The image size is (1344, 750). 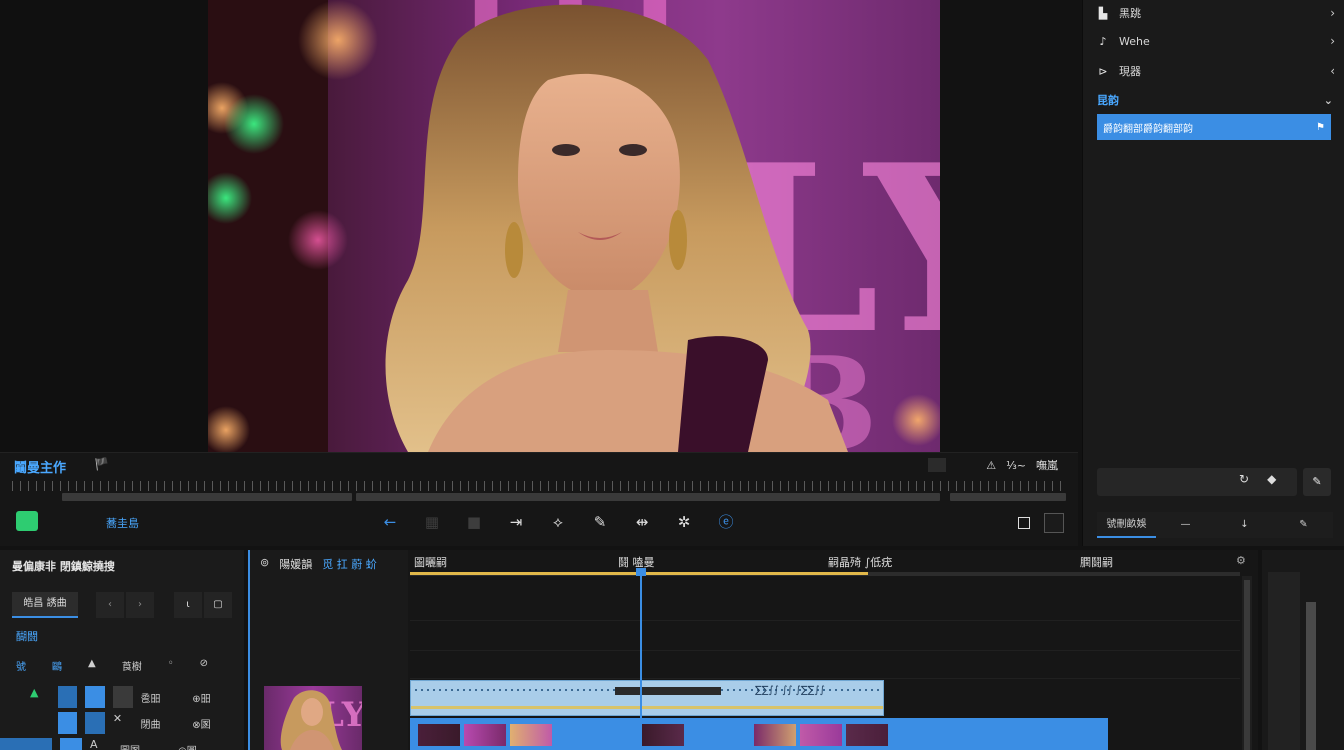 I want to click on inspector-tab: ✎, so click(x=1303, y=525).